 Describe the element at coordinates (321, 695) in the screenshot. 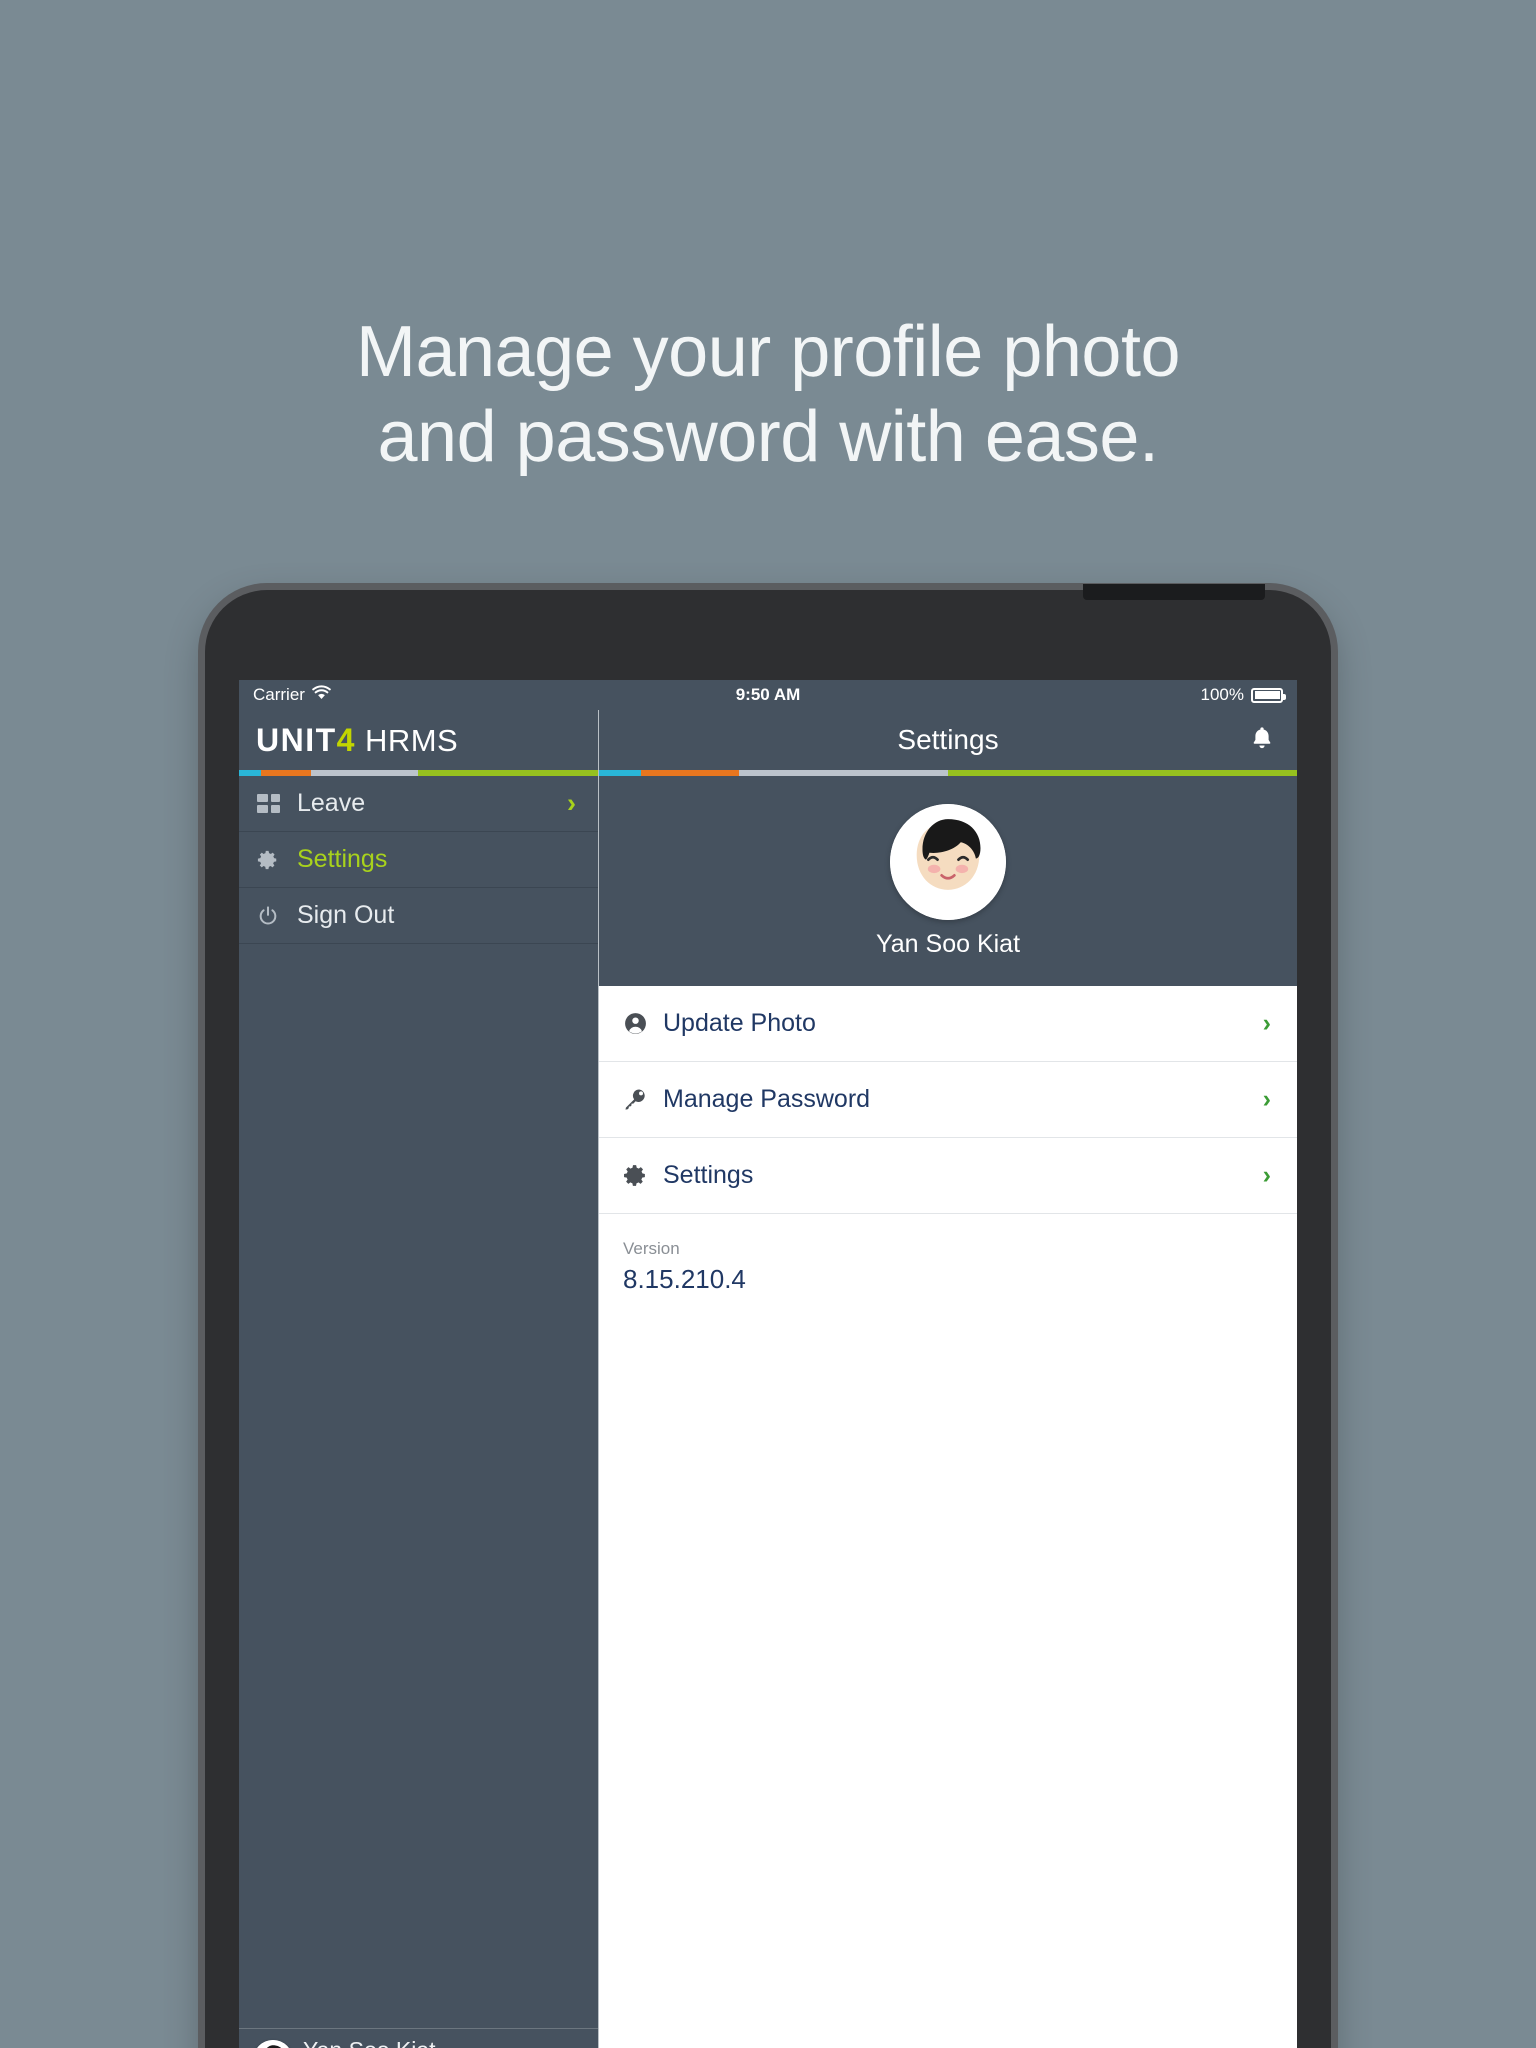

I see `wifi-icon` at that location.